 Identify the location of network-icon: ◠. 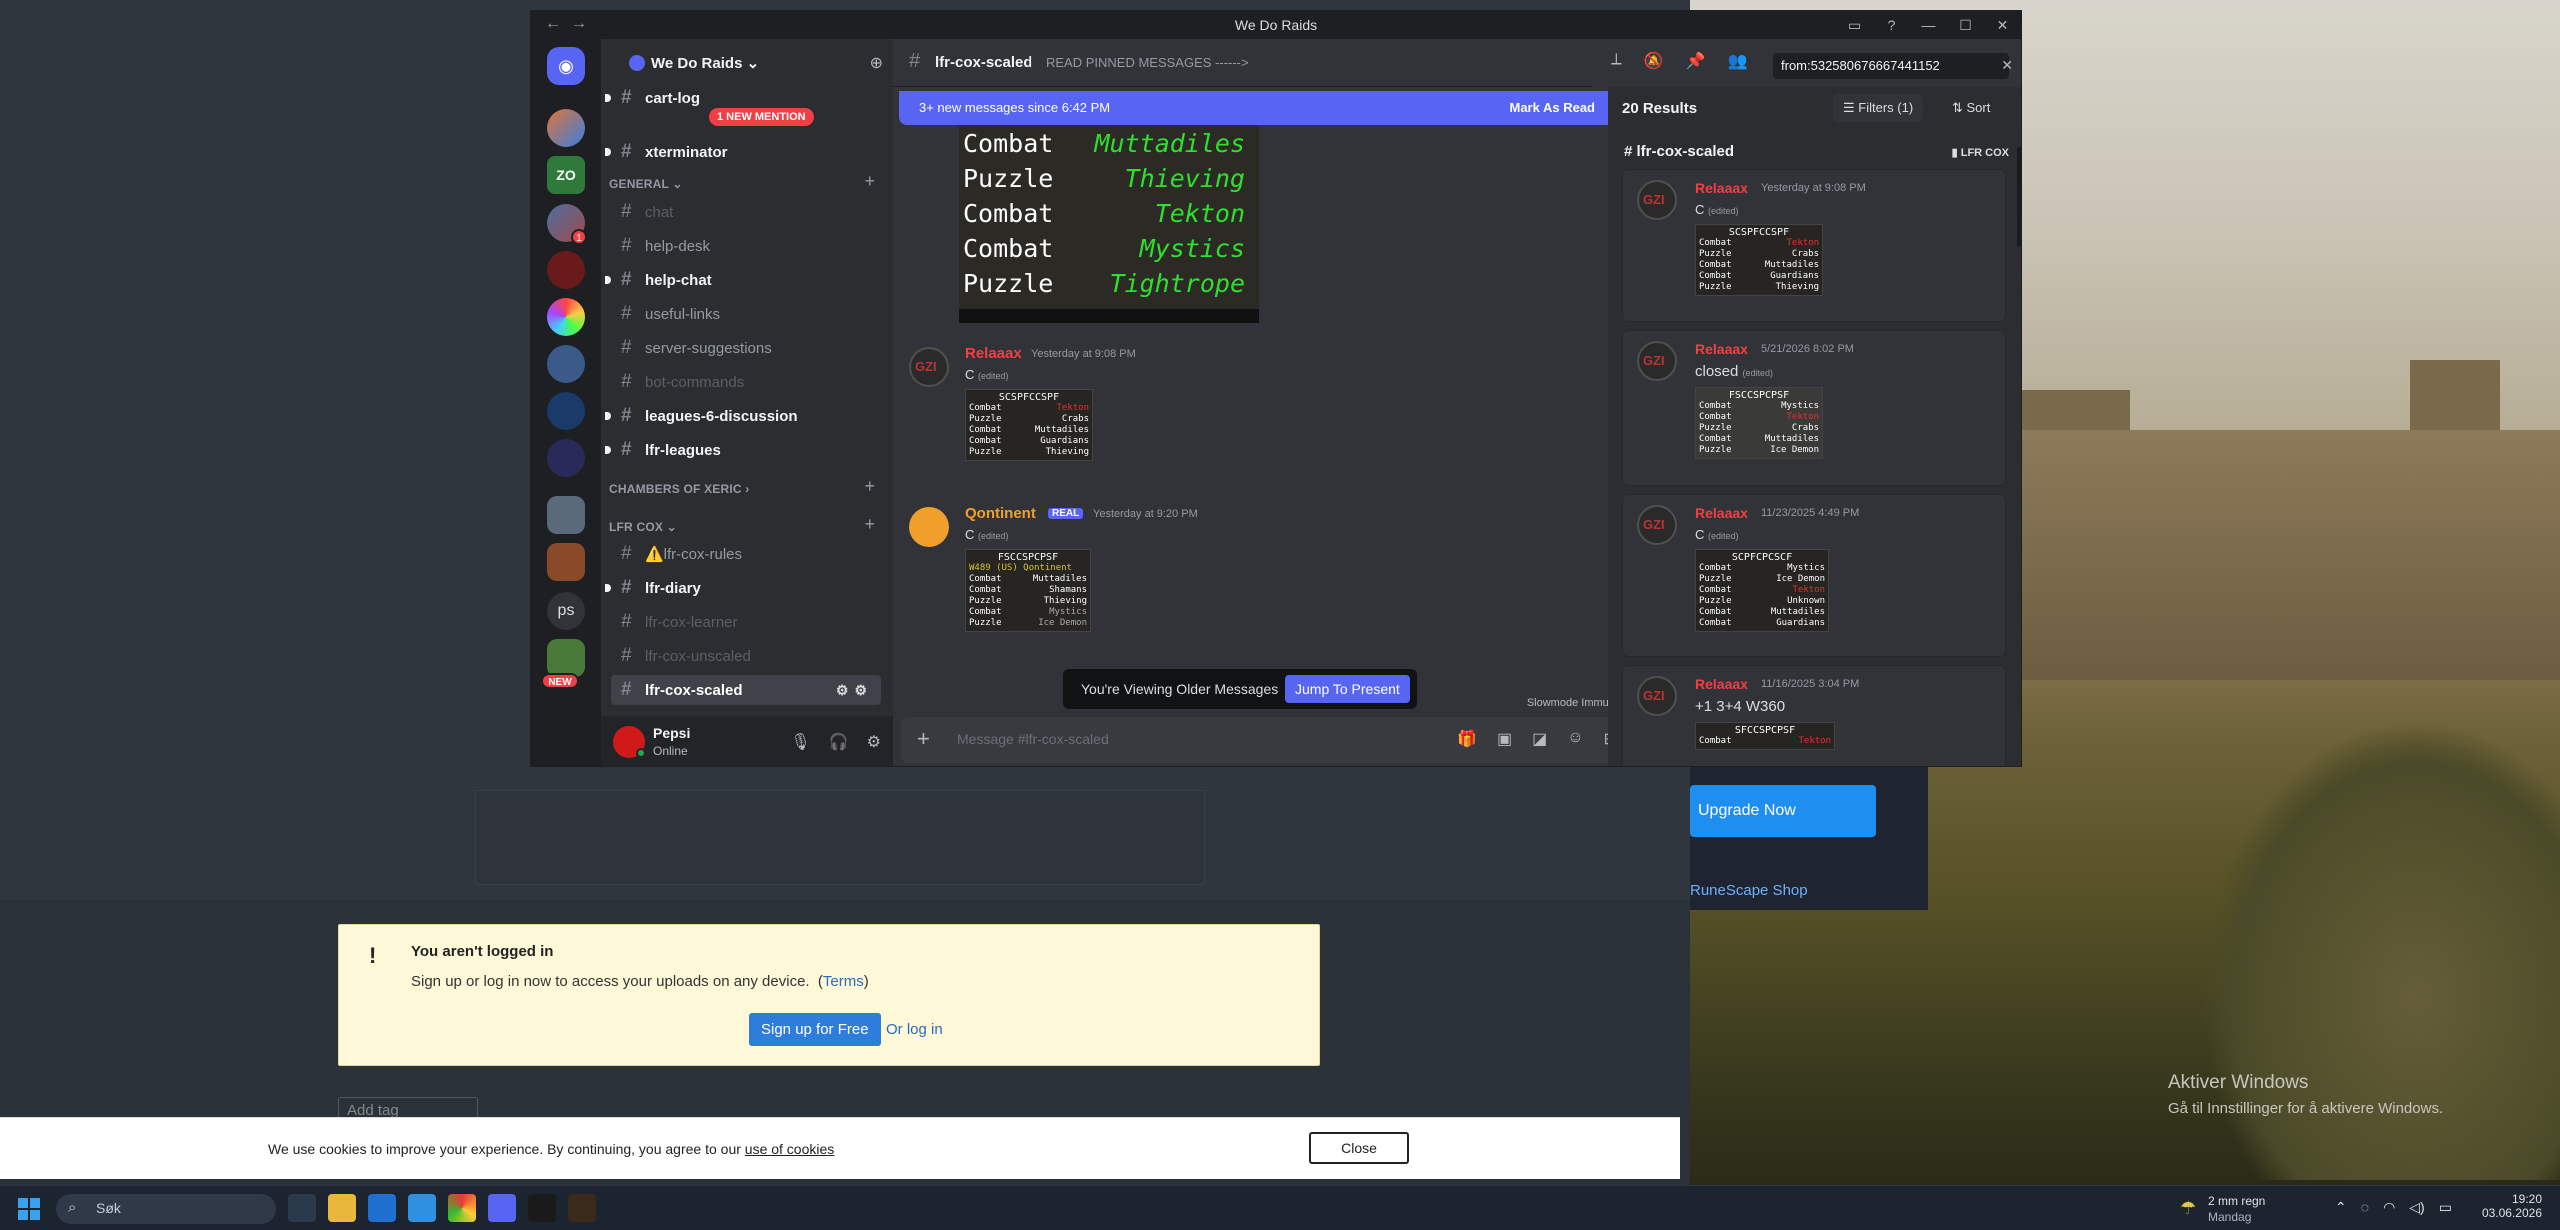
(2389, 1207).